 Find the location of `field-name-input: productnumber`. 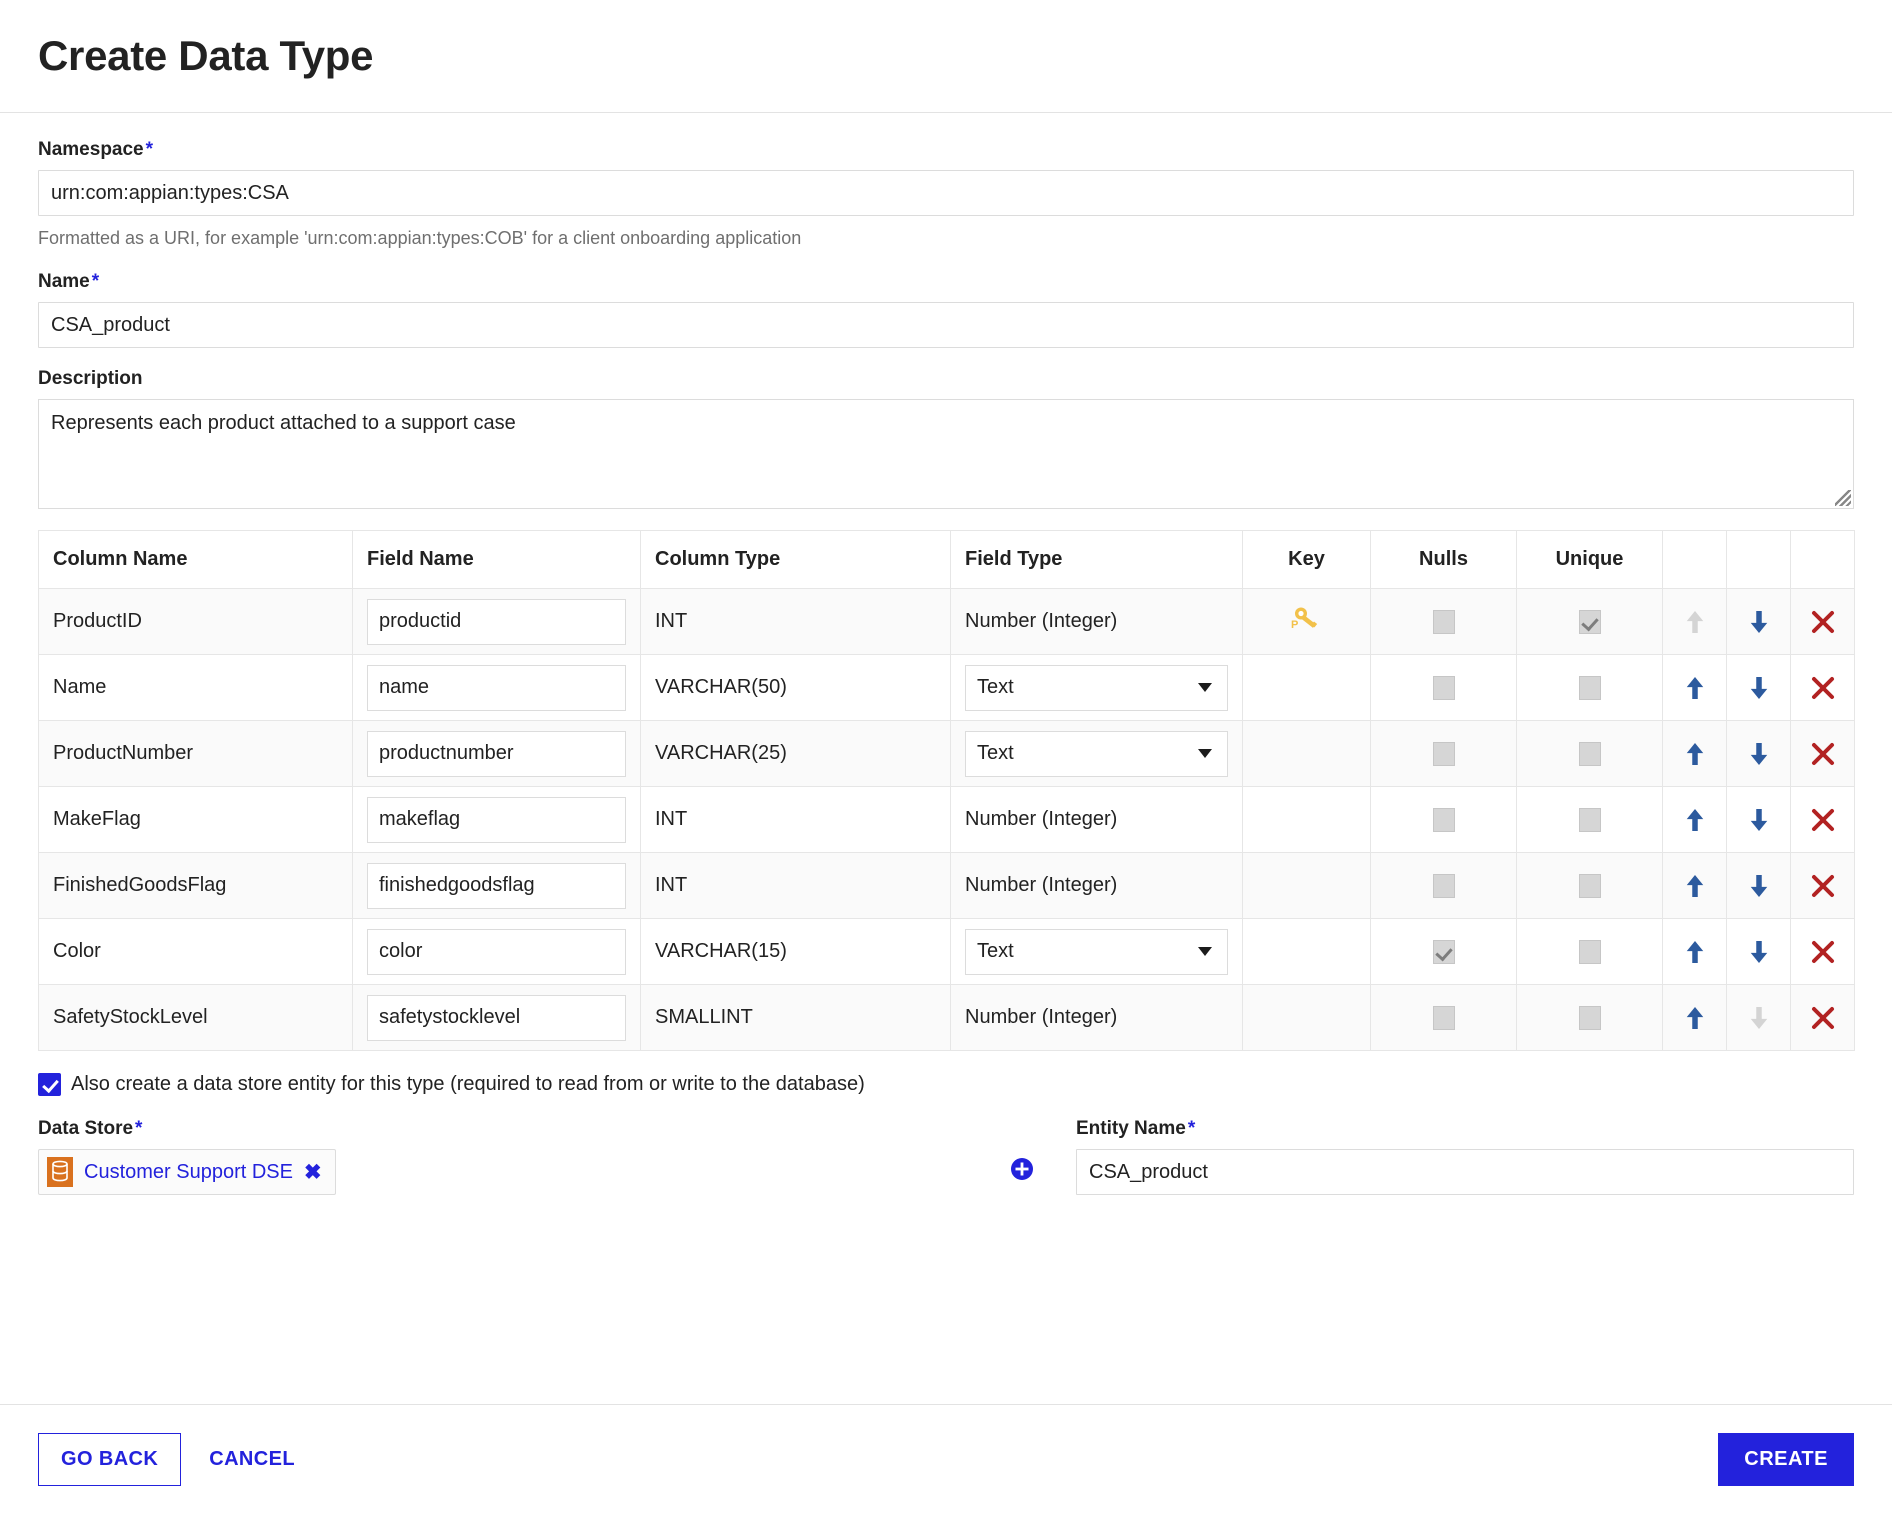

field-name-input: productnumber is located at coordinates (496, 753).